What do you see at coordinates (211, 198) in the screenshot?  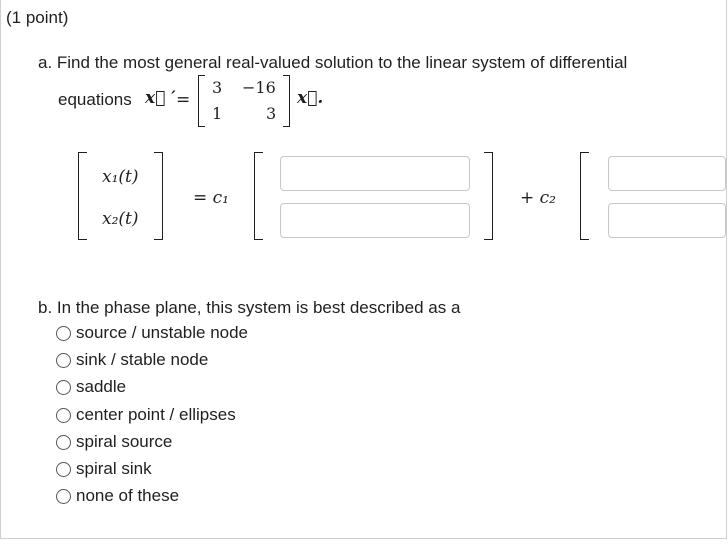 I see `c1-term: = c₁` at bounding box center [211, 198].